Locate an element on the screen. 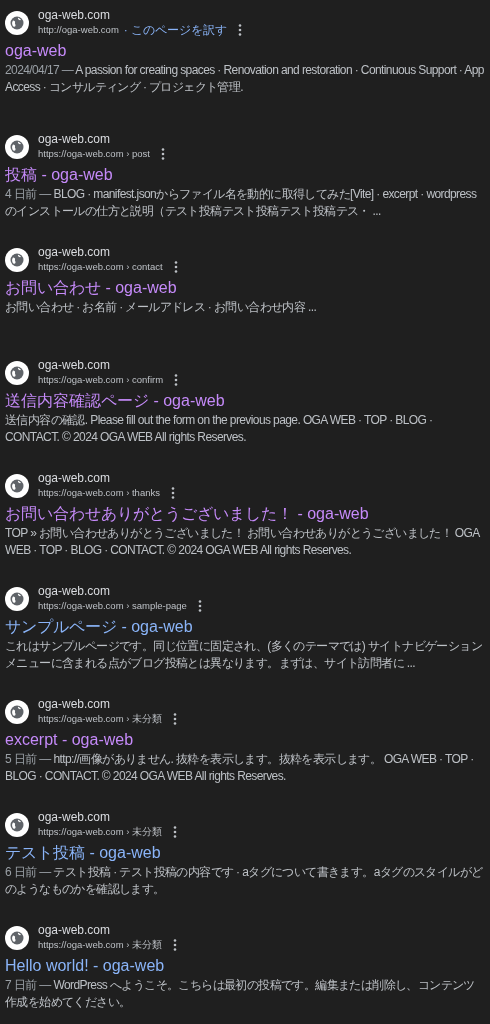  result-url: https://oga-web.com › confirm is located at coordinates (101, 380).